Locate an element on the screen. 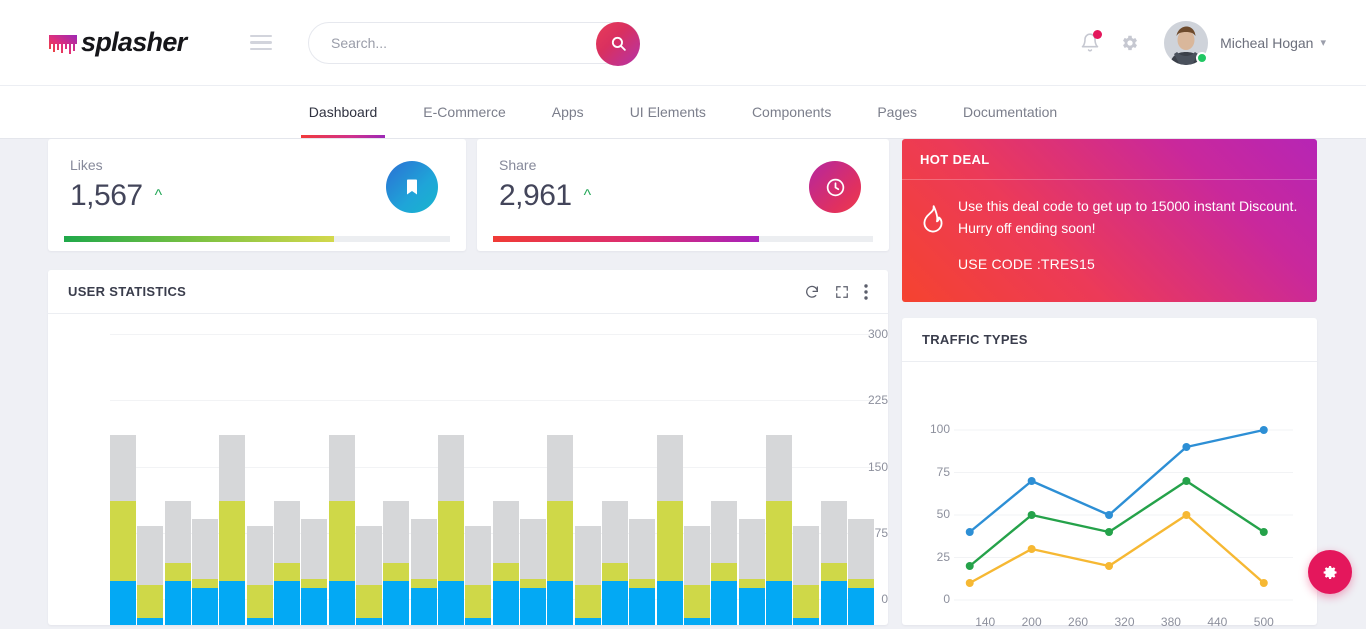 The image size is (1366, 629). user-name: Micheal Hogan is located at coordinates (1266, 43).